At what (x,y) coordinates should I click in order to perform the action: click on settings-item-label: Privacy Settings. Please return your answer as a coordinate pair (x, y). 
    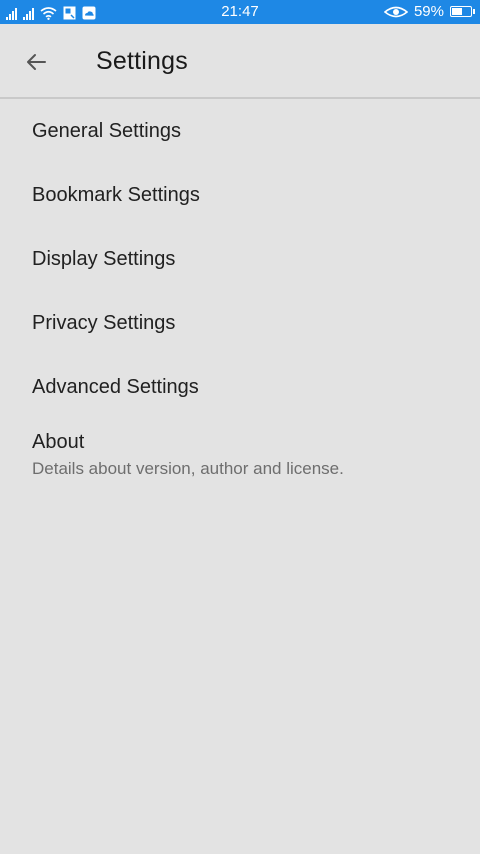
    Looking at the image, I should click on (104, 323).